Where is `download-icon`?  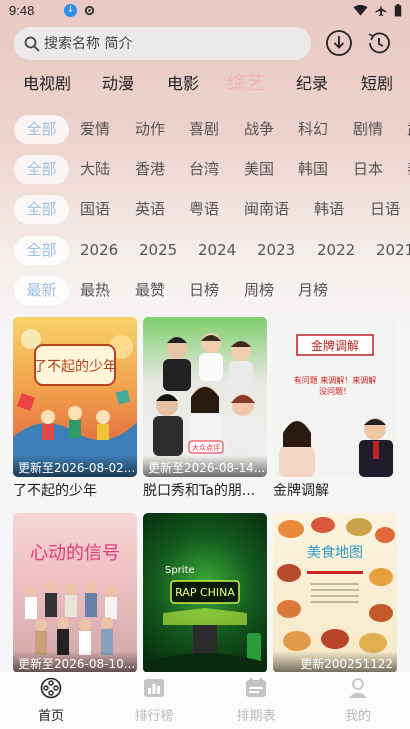 download-icon is located at coordinates (339, 43).